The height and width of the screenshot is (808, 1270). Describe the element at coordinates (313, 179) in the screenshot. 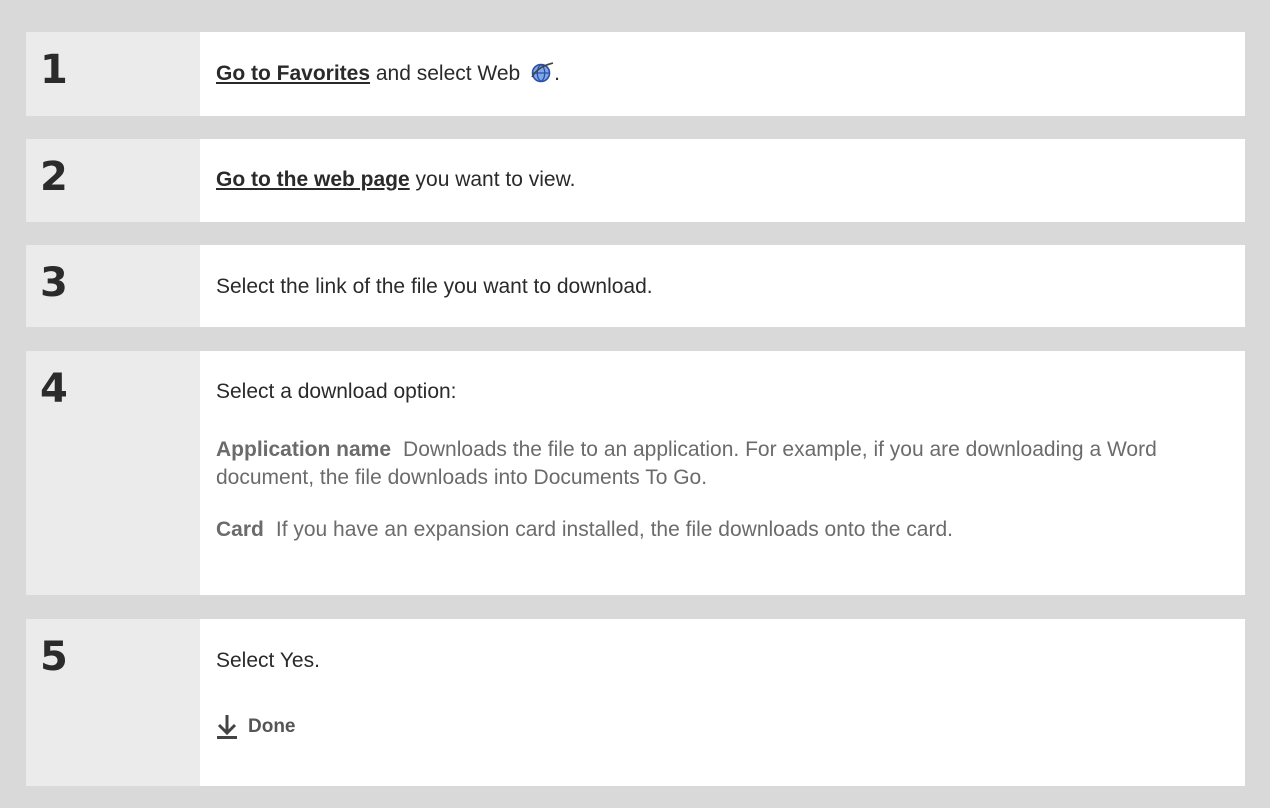

I see `go-to-web-page-link: Go to the web page` at that location.